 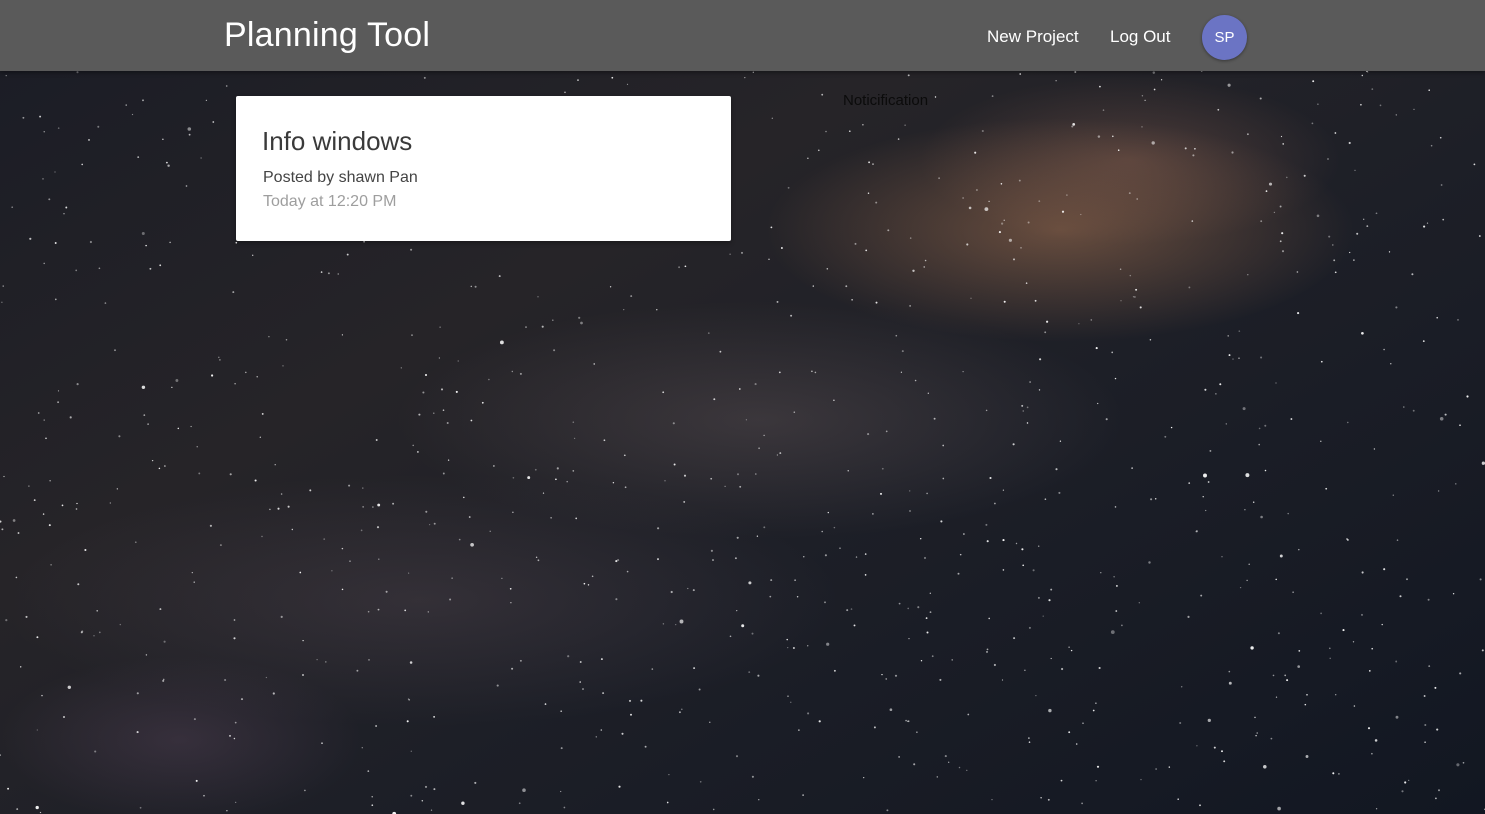 I want to click on log-out-link: Log Out, so click(x=1140, y=37).